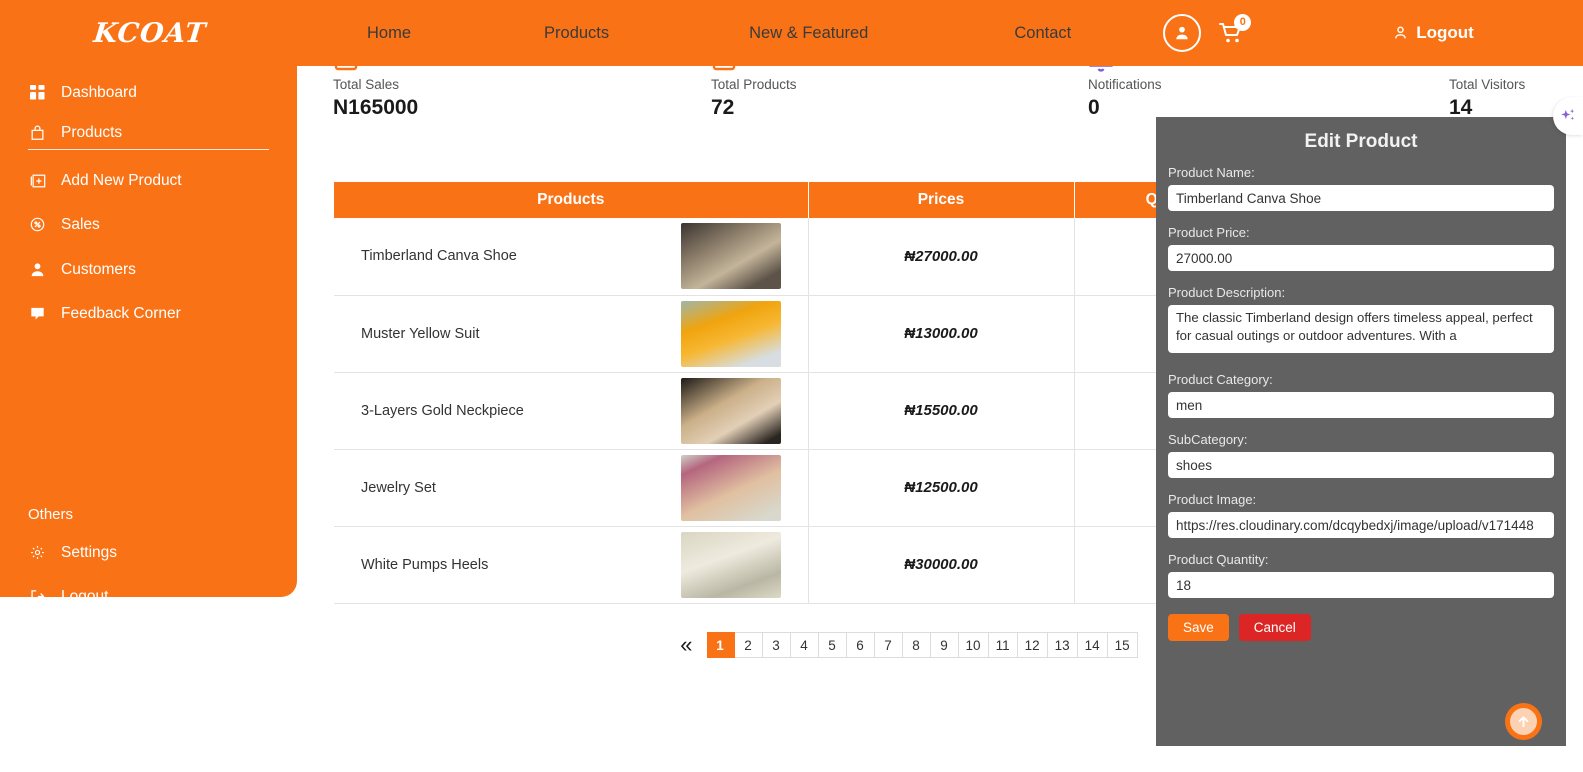 This screenshot has width=1583, height=772. What do you see at coordinates (944, 645) in the screenshot?
I see `page-button-9: 9` at bounding box center [944, 645].